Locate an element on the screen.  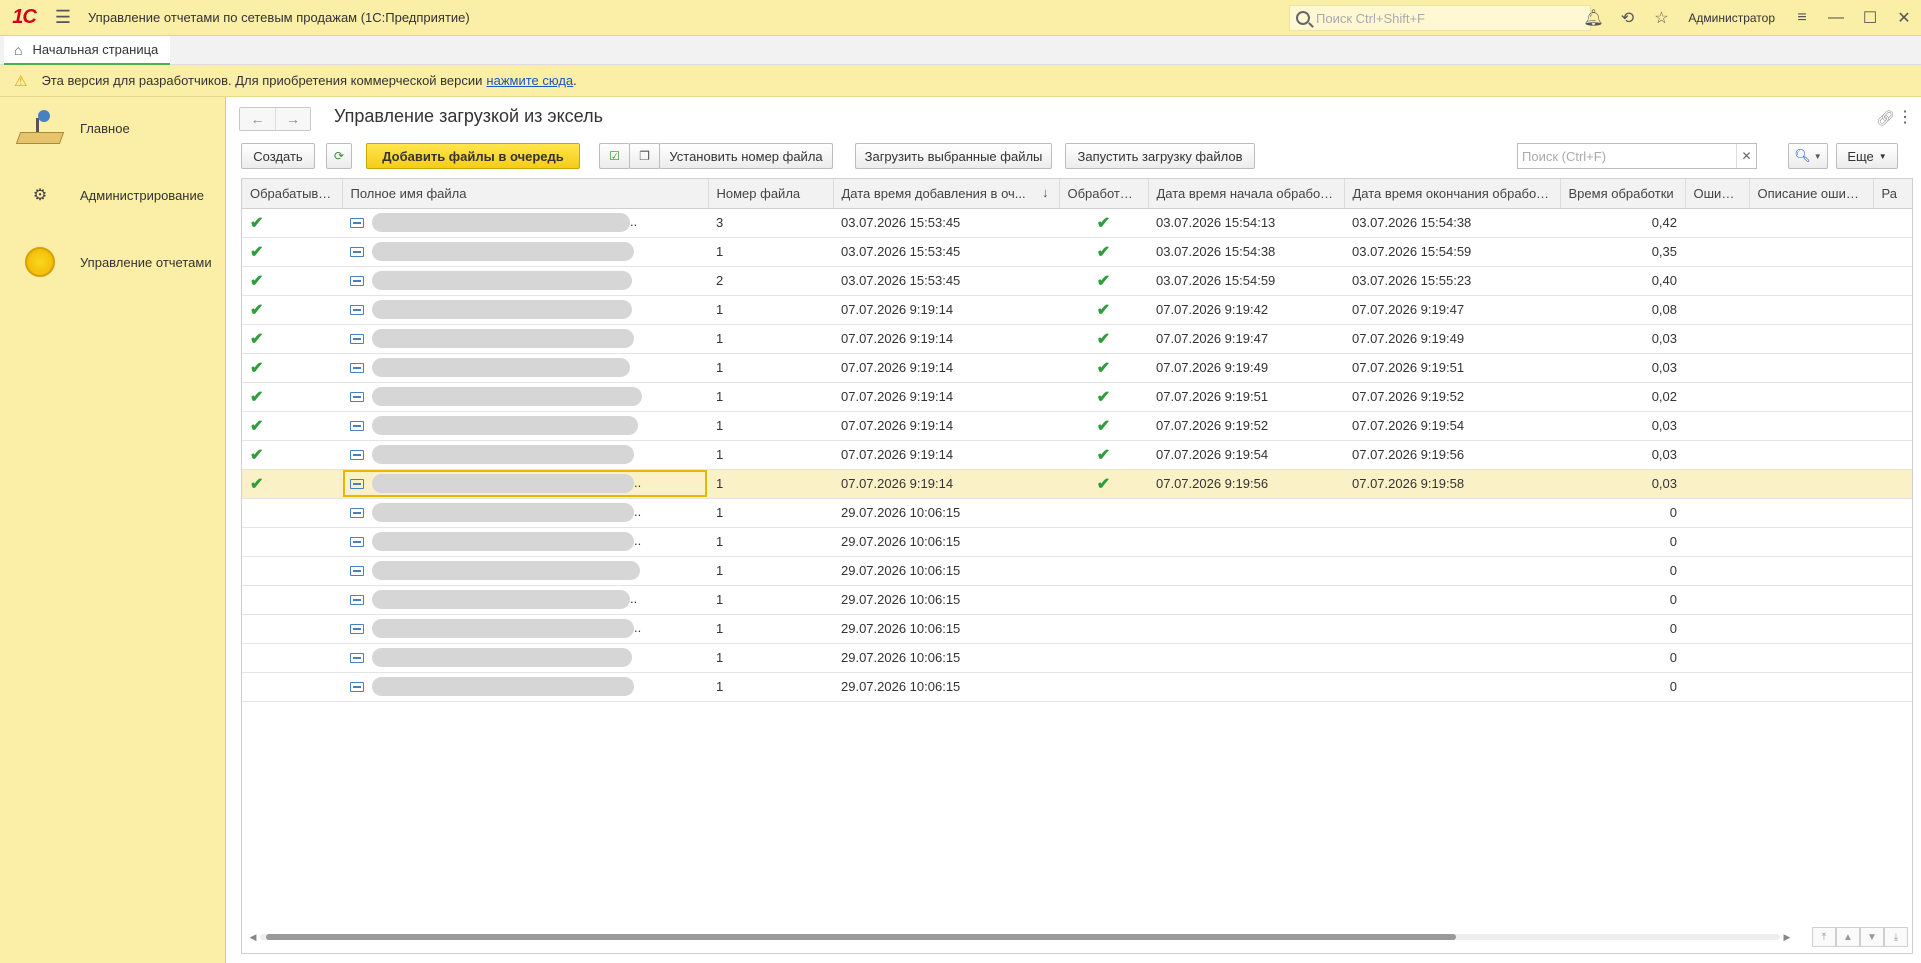
table-search-input is located at coordinates (1627, 156).